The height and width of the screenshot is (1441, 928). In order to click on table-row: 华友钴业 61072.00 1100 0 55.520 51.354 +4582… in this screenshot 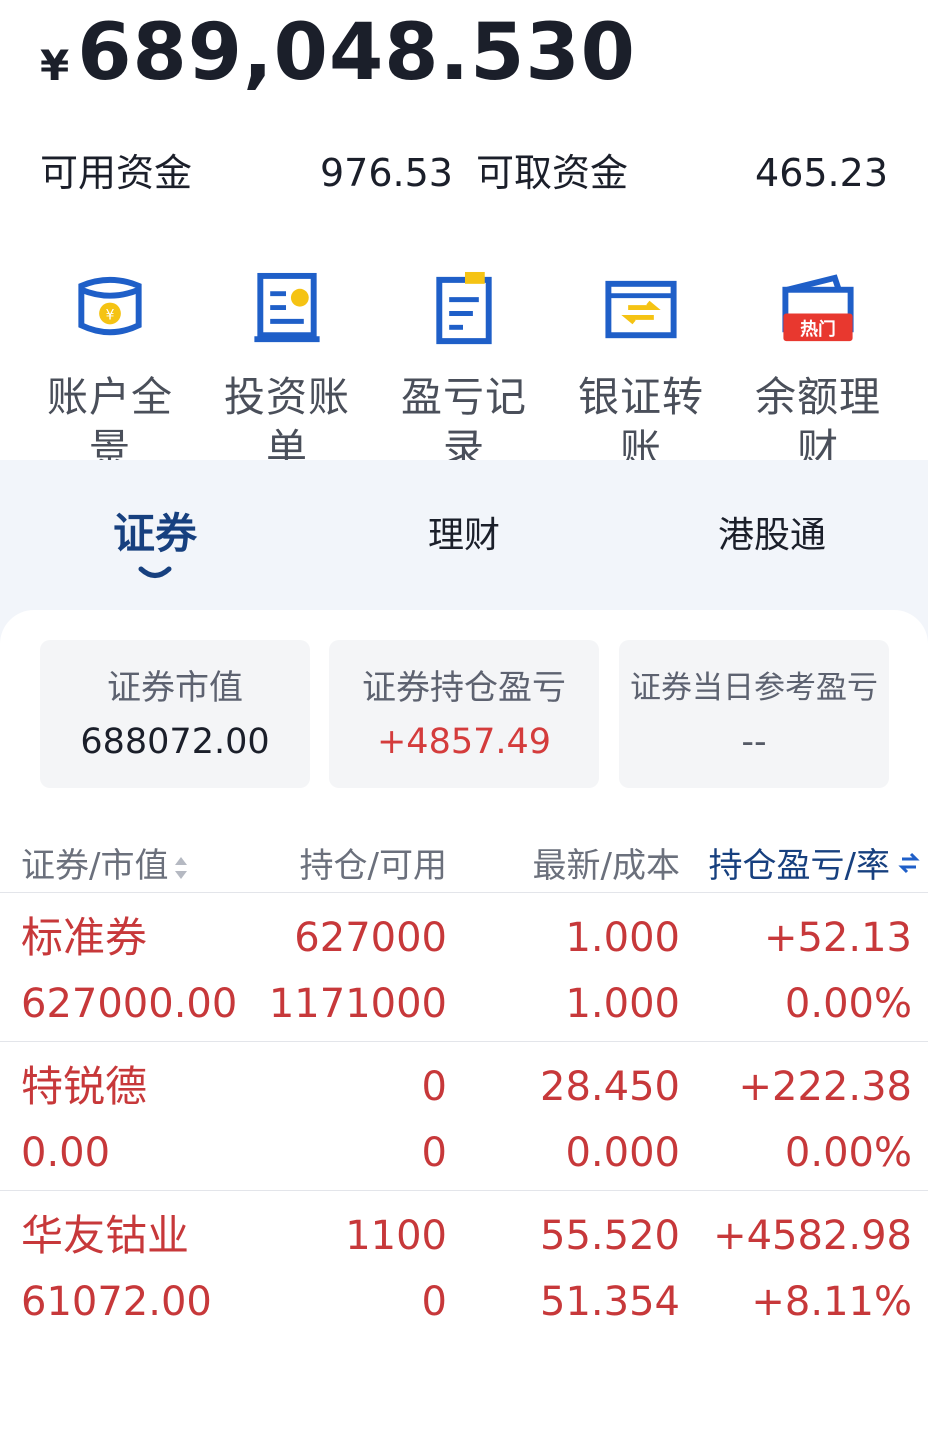, I will do `click(464, 1265)`.